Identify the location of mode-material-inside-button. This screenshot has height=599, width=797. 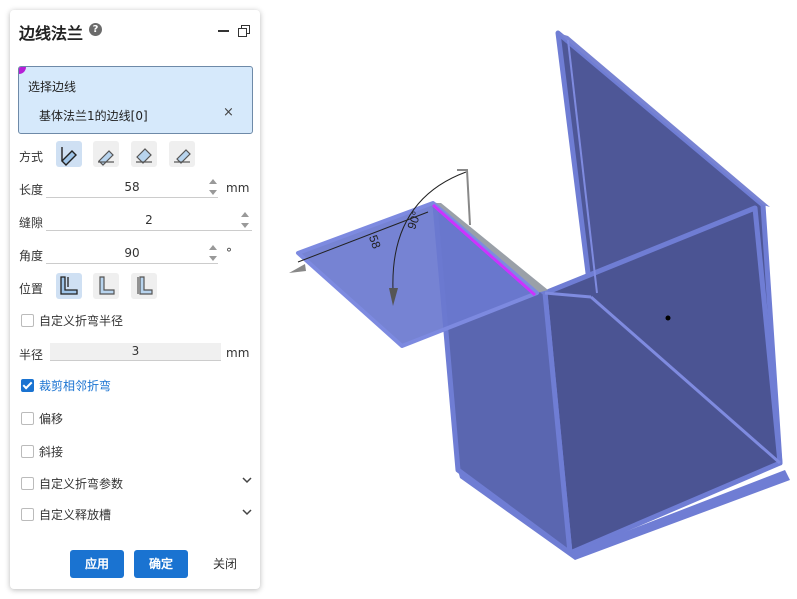
(69, 154).